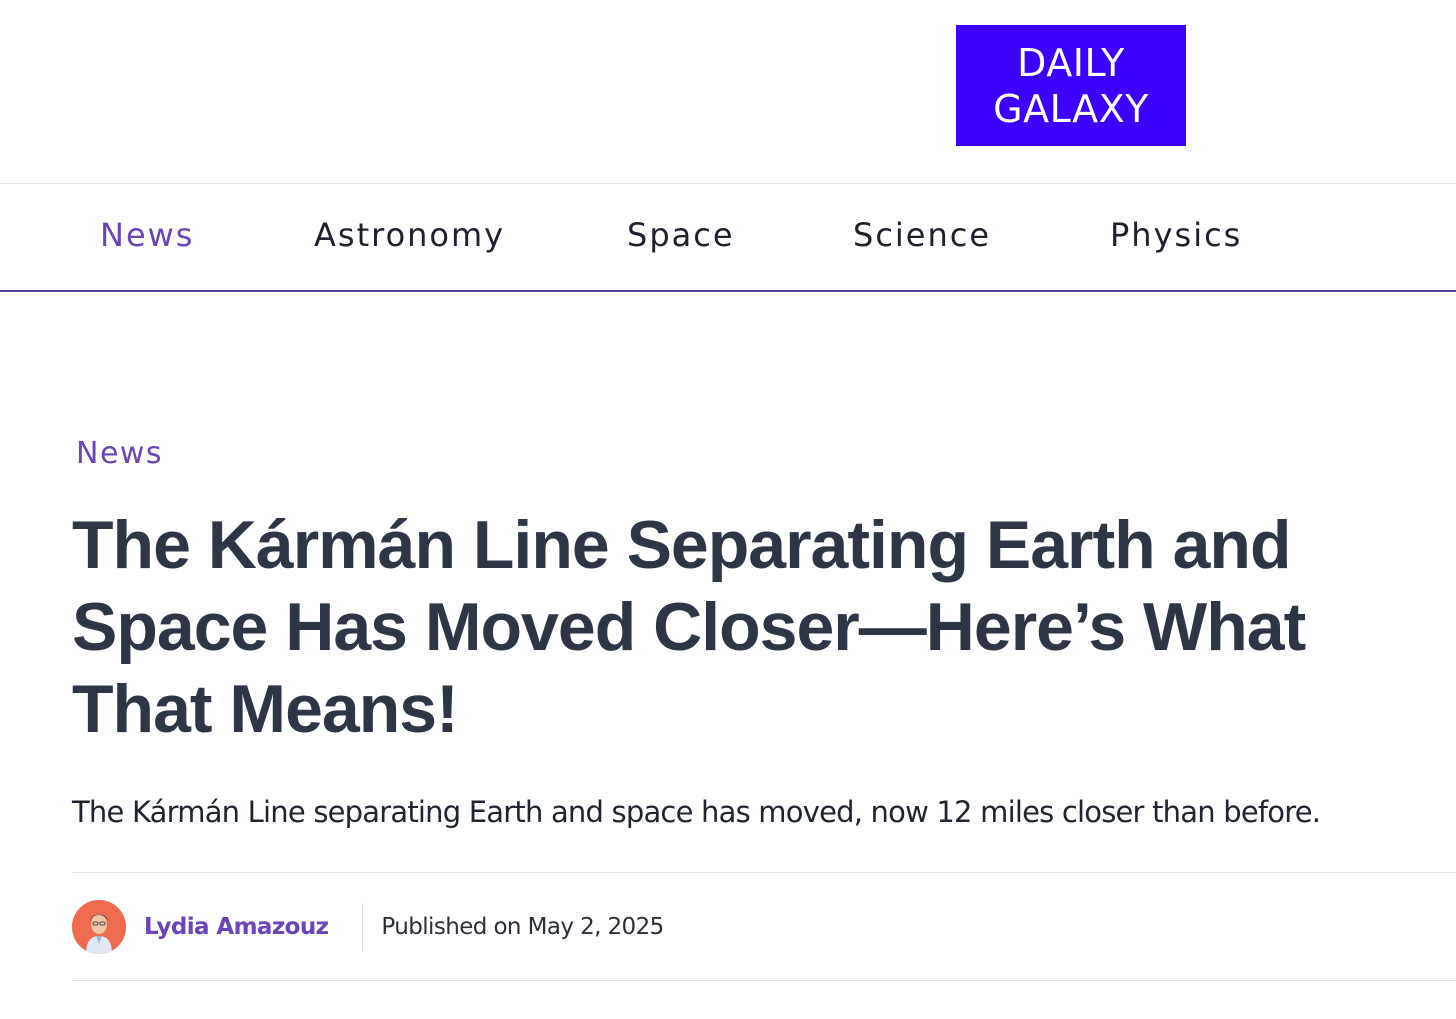 The width and height of the screenshot is (1456, 1019). What do you see at coordinates (236, 927) in the screenshot?
I see `author-name-link: Lydia Amazouz` at bounding box center [236, 927].